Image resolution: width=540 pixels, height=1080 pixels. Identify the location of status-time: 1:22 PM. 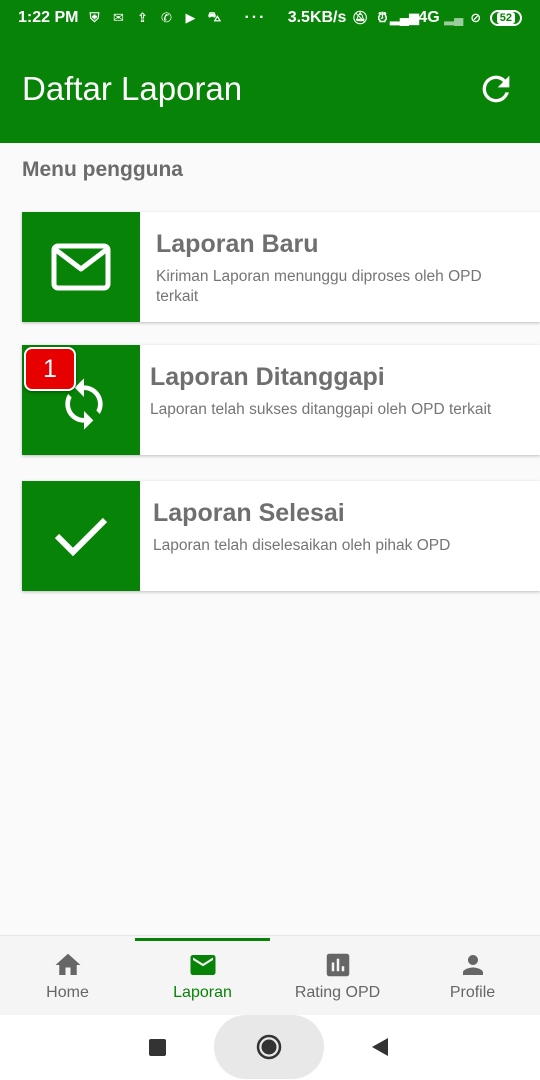
(48, 17).